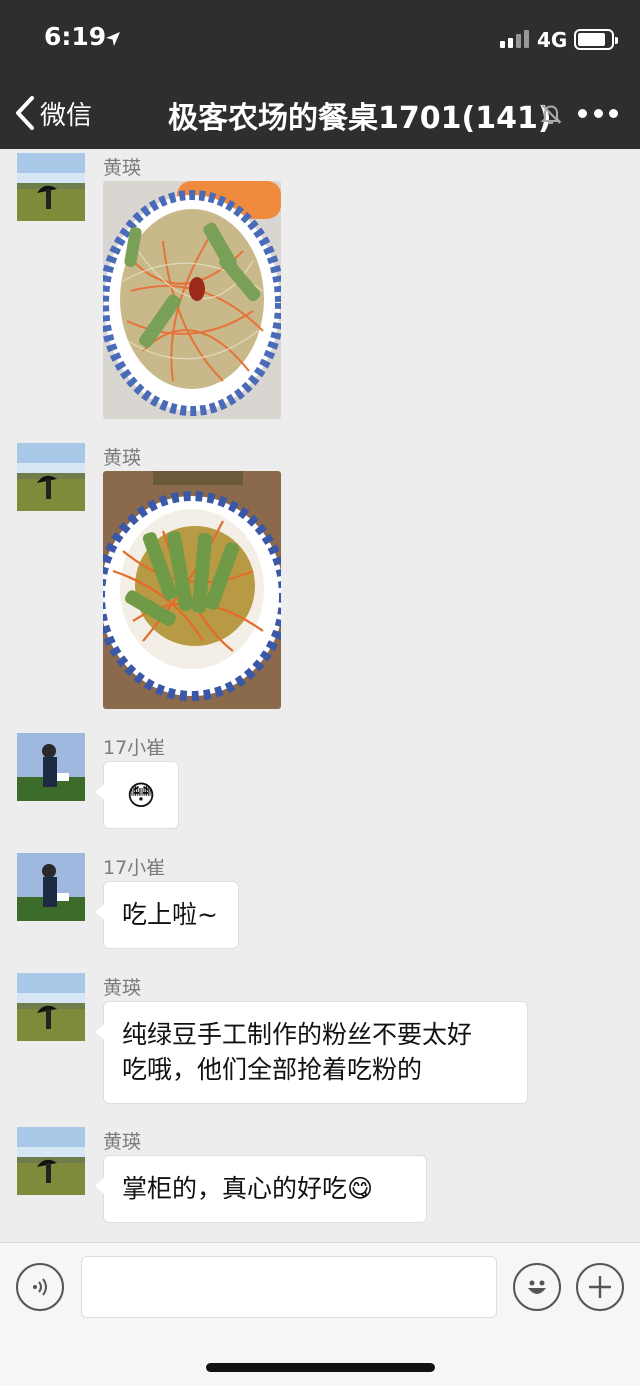  I want to click on signal-icon, so click(514, 39).